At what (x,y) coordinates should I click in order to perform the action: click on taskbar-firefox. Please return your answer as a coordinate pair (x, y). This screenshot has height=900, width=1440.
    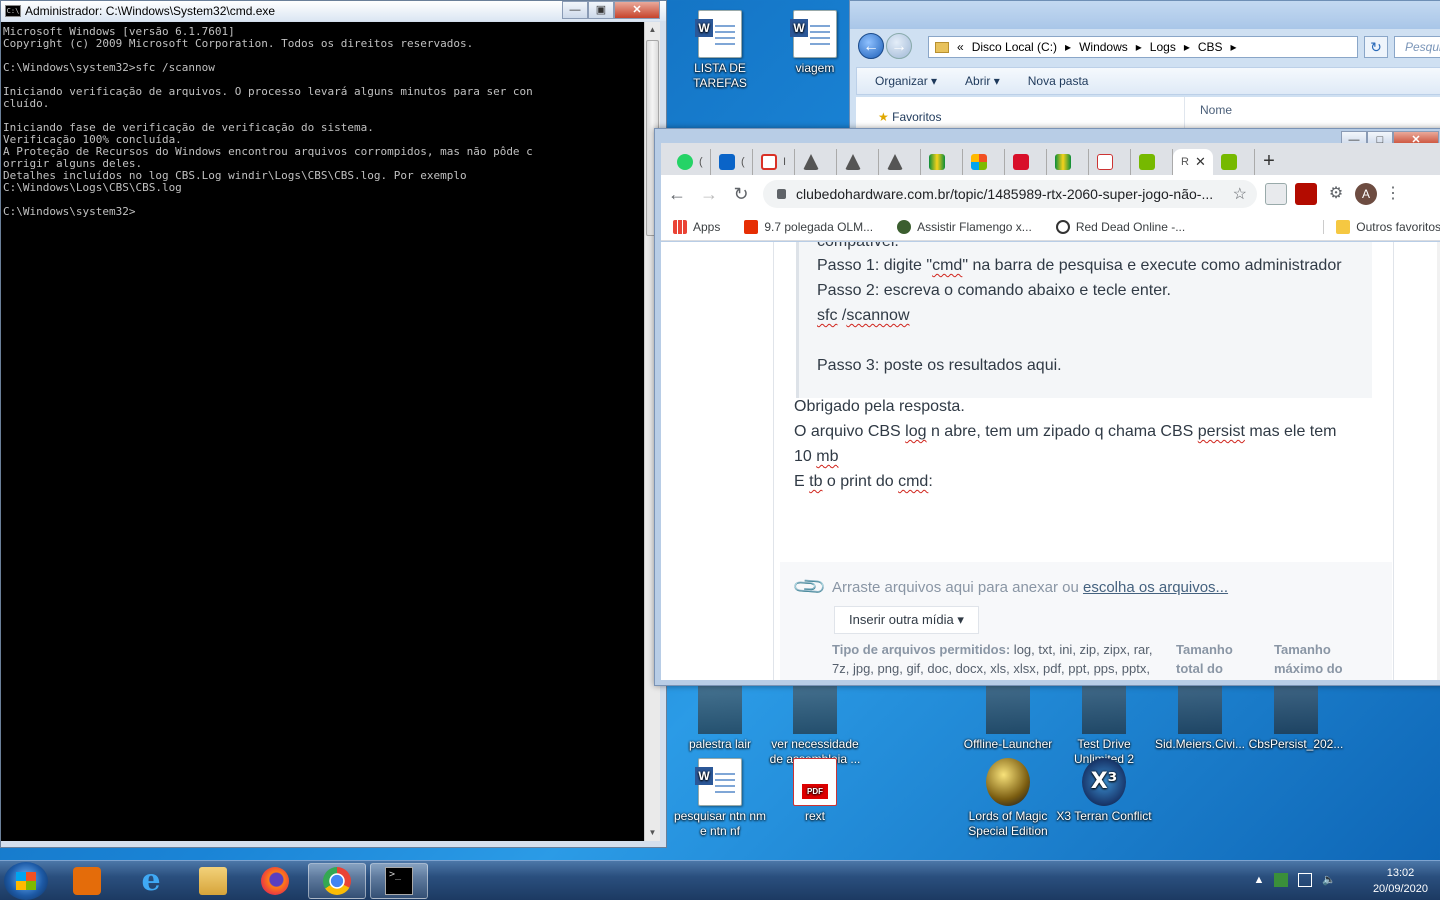
    Looking at the image, I should click on (275, 881).